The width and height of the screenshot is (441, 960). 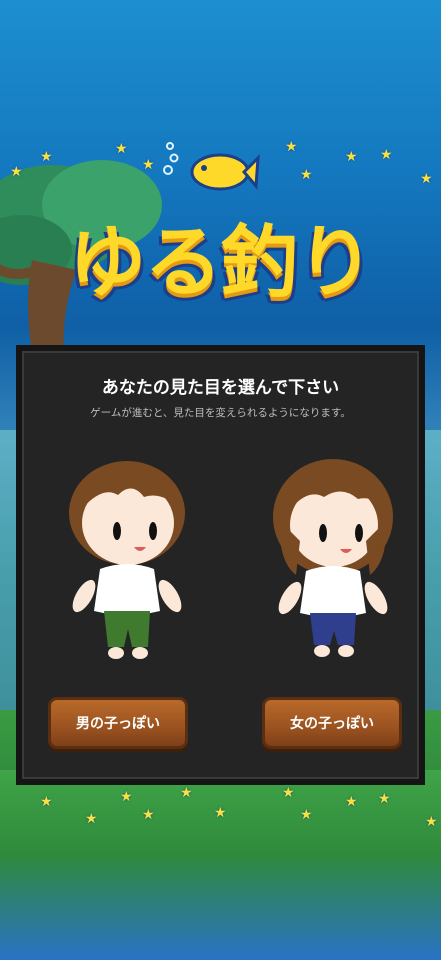 I want to click on game-logo: ゆる釣り, so click(x=221, y=263).